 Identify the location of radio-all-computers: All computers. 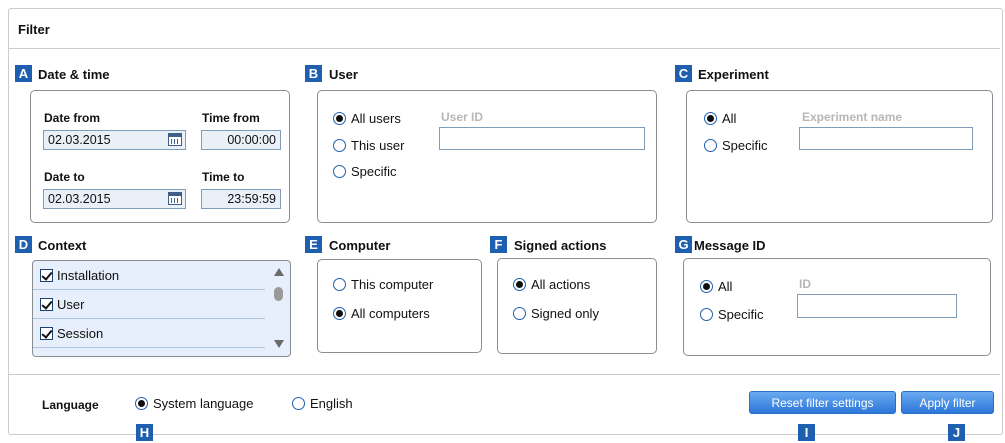
(381, 313).